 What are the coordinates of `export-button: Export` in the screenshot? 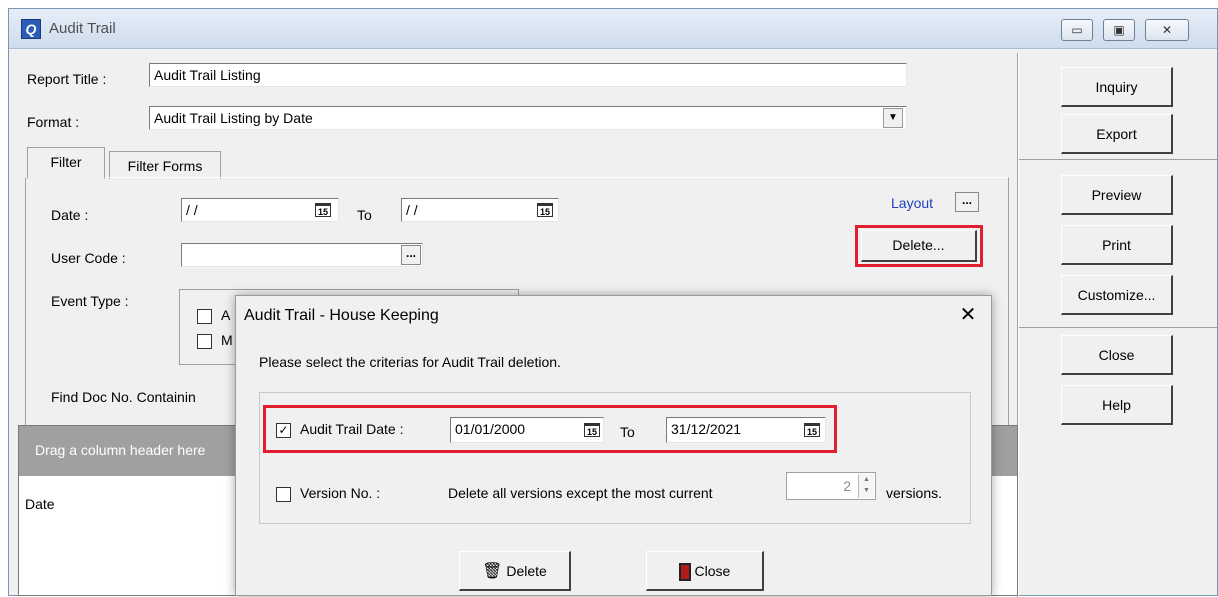 It's located at (1117, 134).